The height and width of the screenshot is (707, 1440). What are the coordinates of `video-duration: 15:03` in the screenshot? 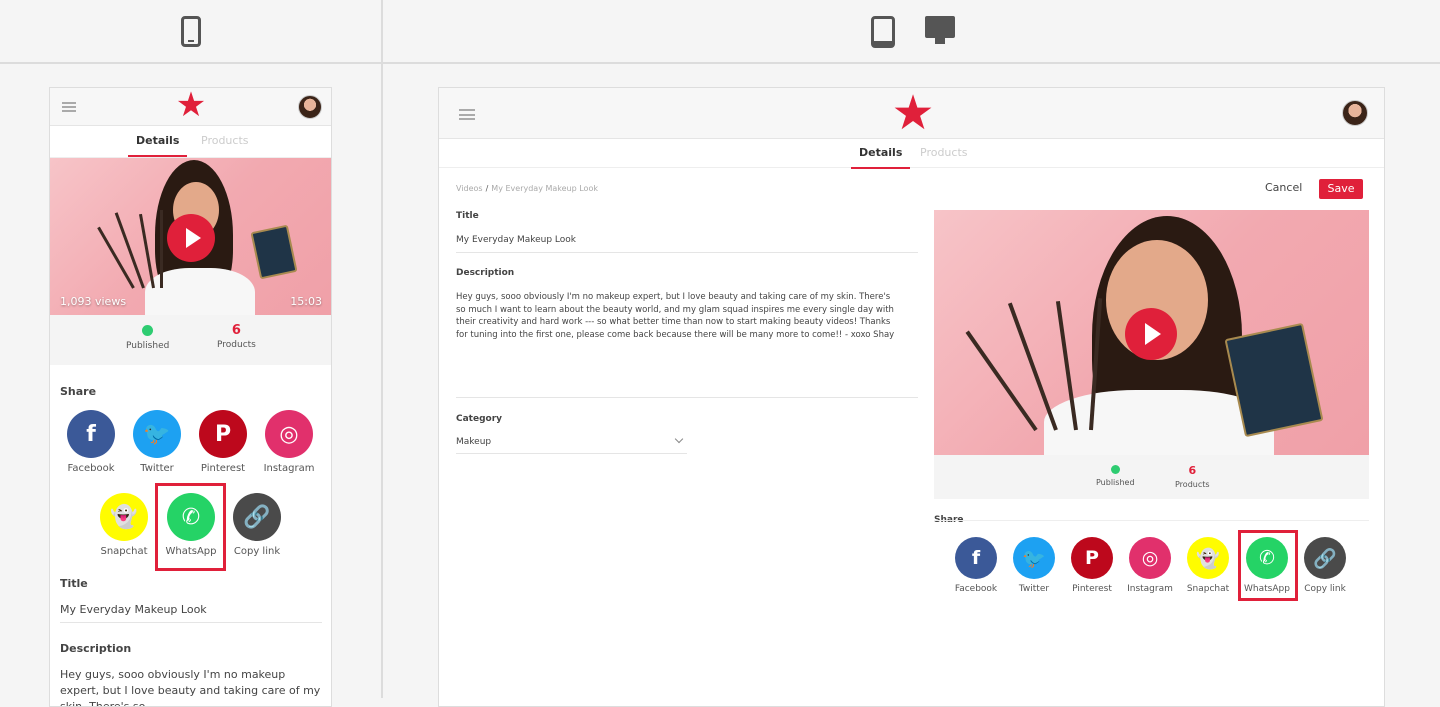 It's located at (306, 301).